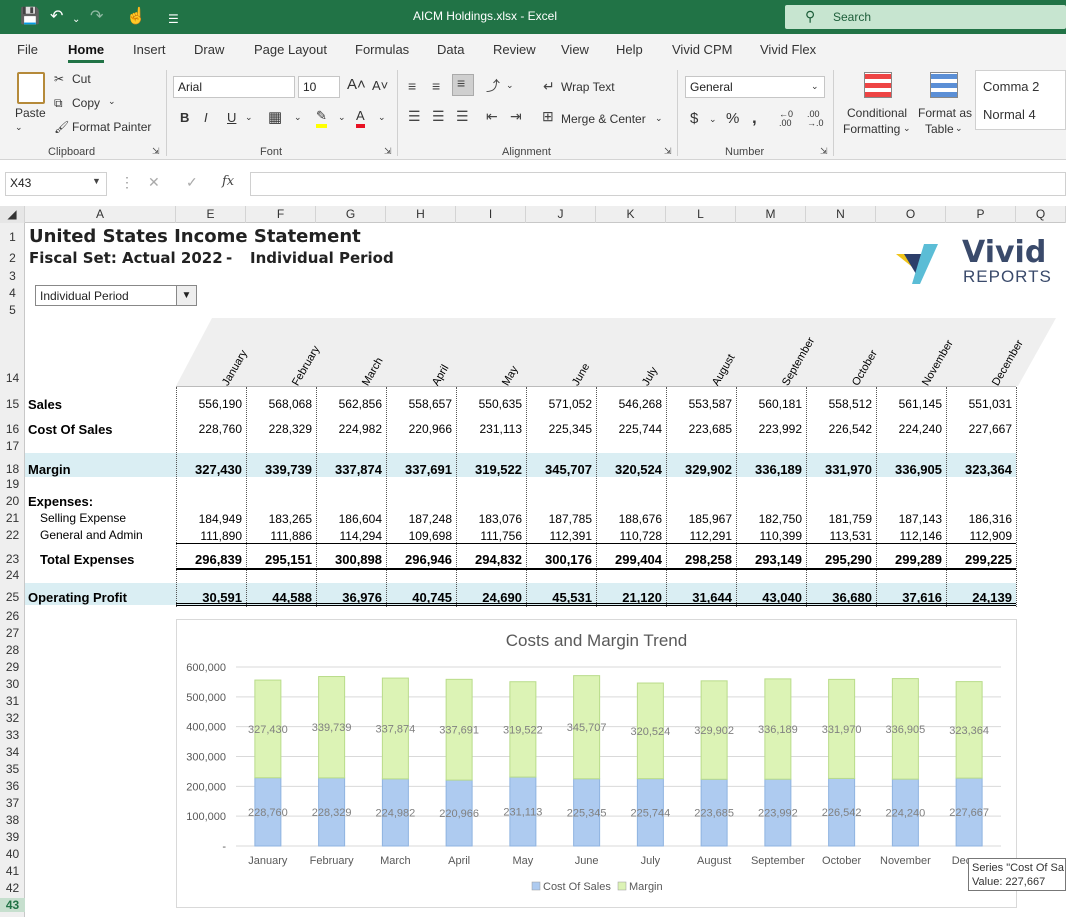 This screenshot has height=917, width=1066. What do you see at coordinates (279, 559) in the screenshot?
I see `cell-total-expenses: 295,151` at bounding box center [279, 559].